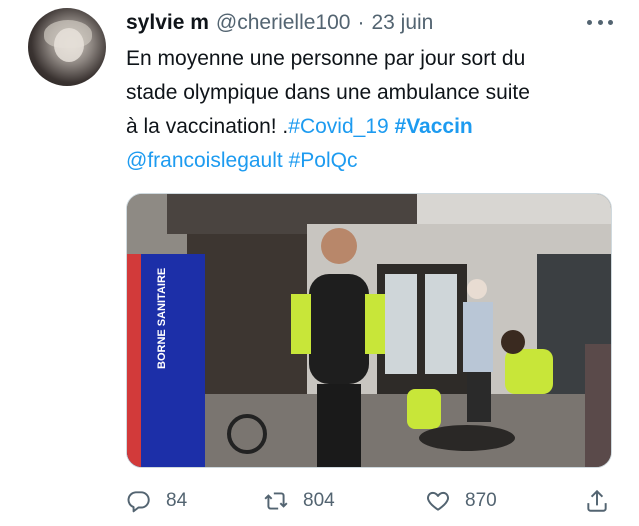 The image size is (639, 526). Describe the element at coordinates (402, 23) in the screenshot. I see `tweet-date: 23 juin` at that location.